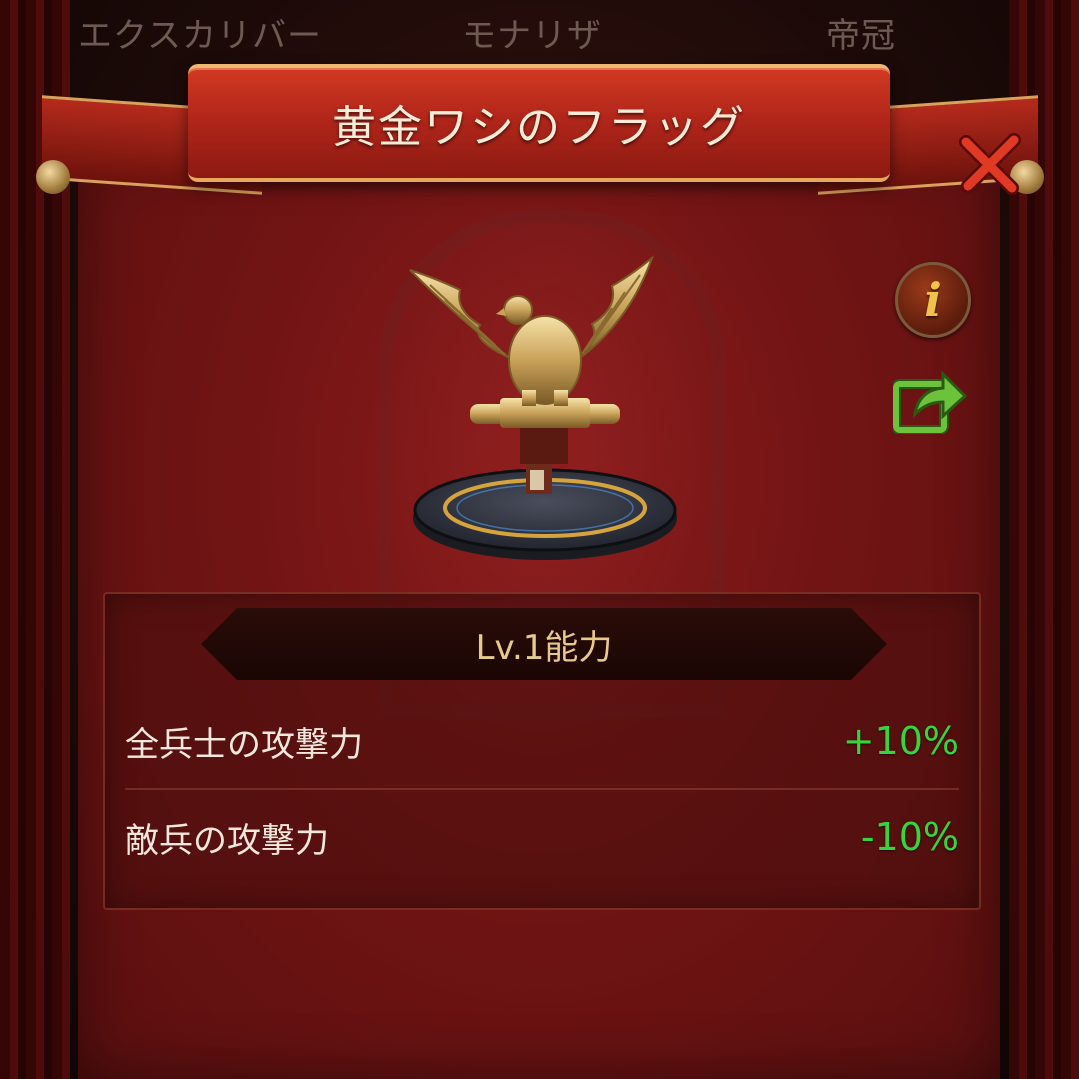 Image resolution: width=1079 pixels, height=1079 pixels. Describe the element at coordinates (244, 744) in the screenshot. I see `stat-label: 全兵士の攻撃力` at that location.